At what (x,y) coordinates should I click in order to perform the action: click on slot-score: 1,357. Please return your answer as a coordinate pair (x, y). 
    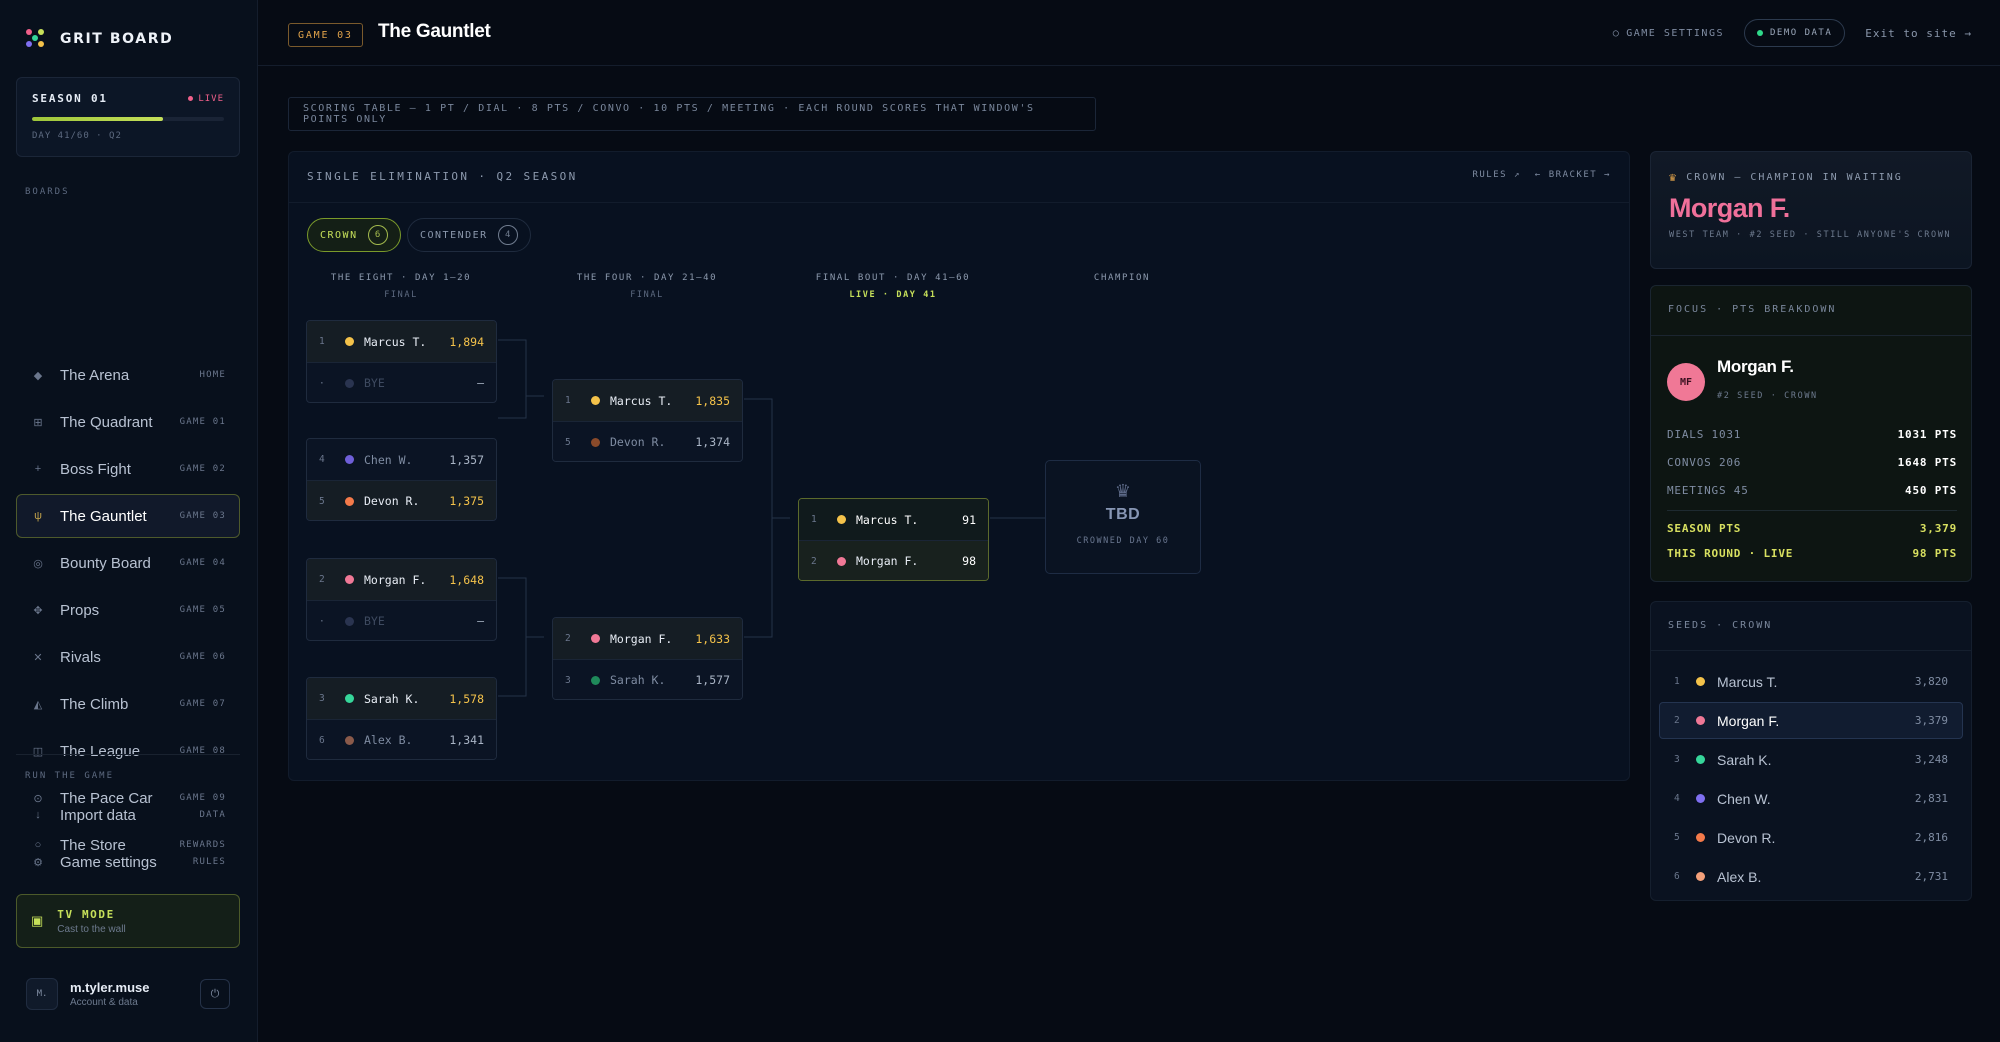
    Looking at the image, I should click on (466, 459).